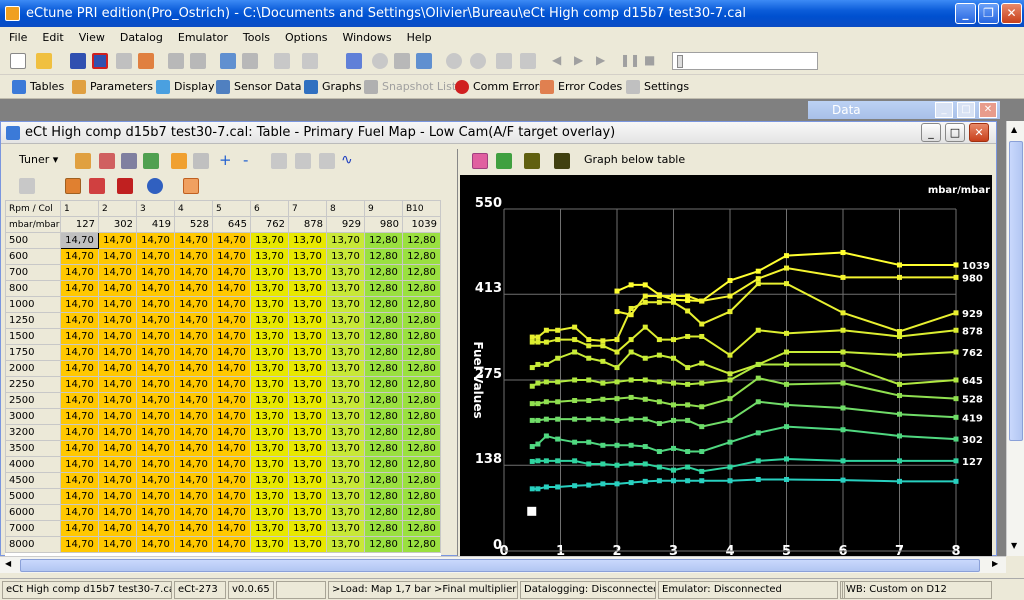 The image size is (1024, 600). What do you see at coordinates (33, 544) in the screenshot?
I see `rpm-row-header: 8000` at bounding box center [33, 544].